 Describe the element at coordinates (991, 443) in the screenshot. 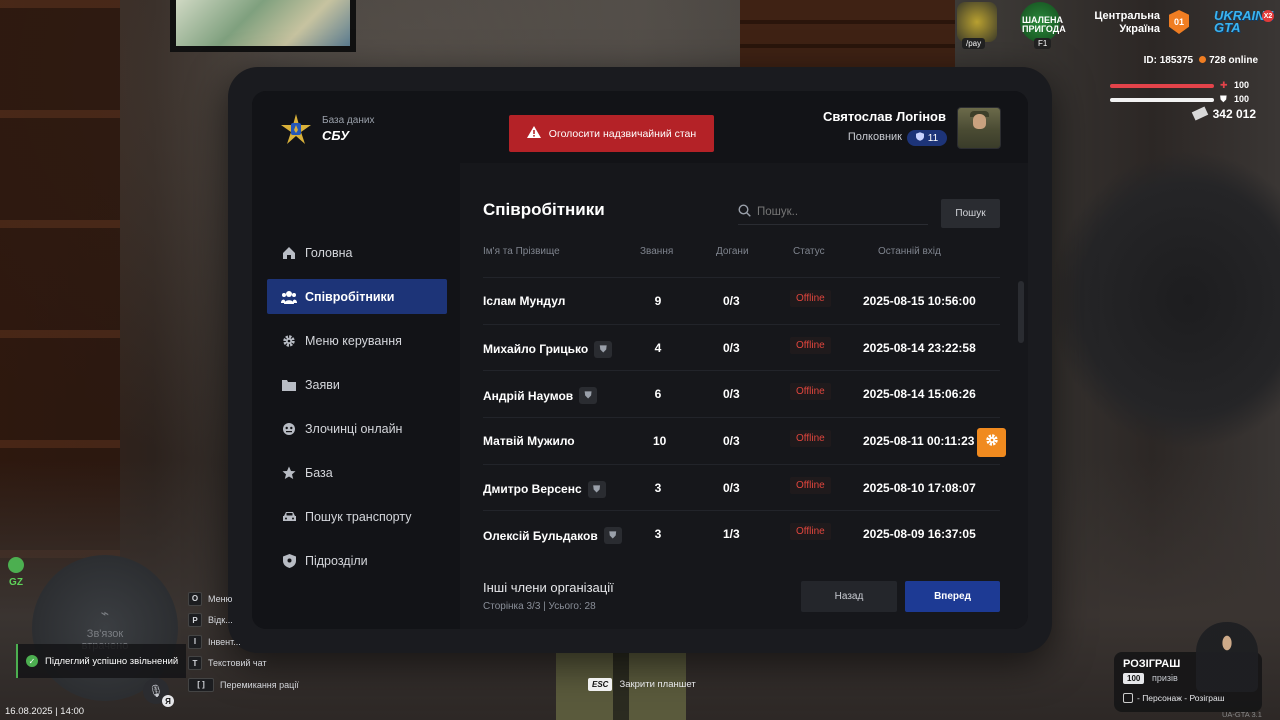

I see `employee-settings-button` at that location.